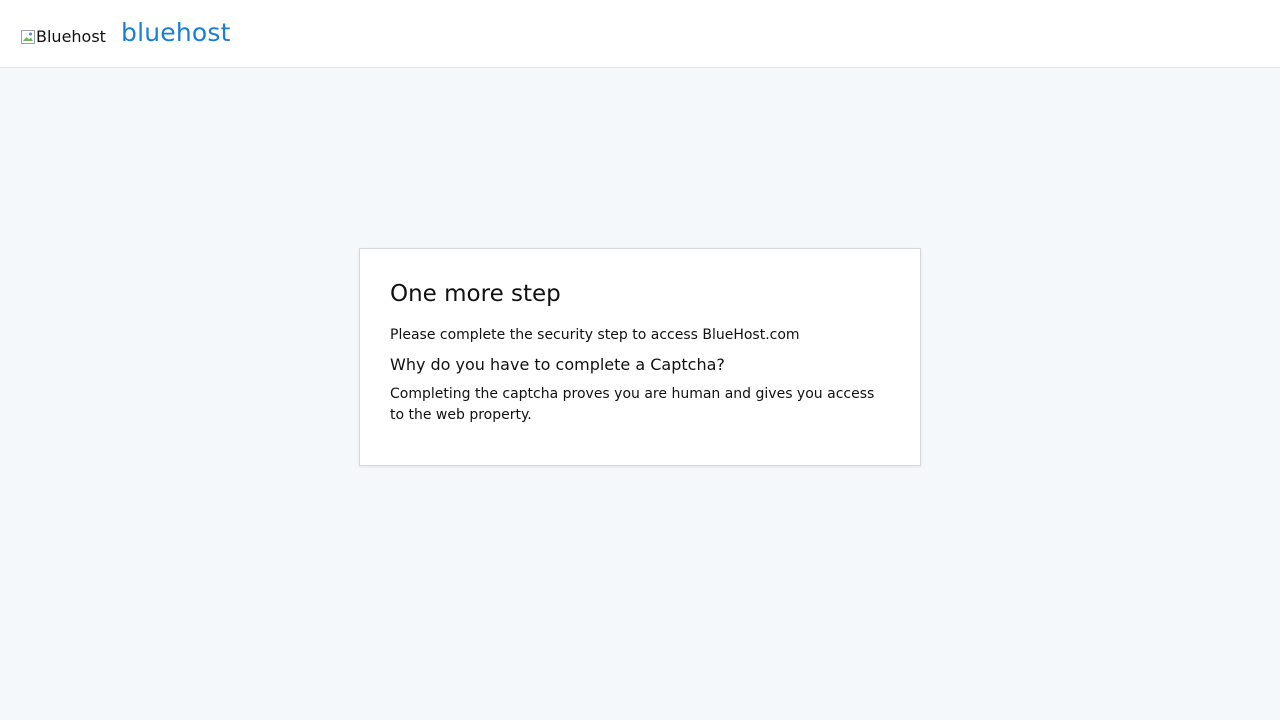 This screenshot has width=1280, height=720. I want to click on logo-alt-text: Bluehost, so click(71, 36).